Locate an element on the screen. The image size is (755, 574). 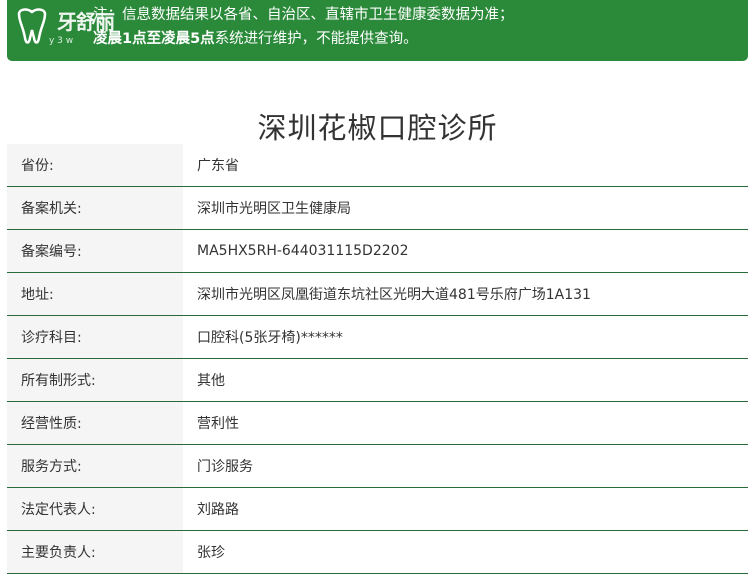
table-row: 法定代表人: 刘路路 is located at coordinates (377, 509).